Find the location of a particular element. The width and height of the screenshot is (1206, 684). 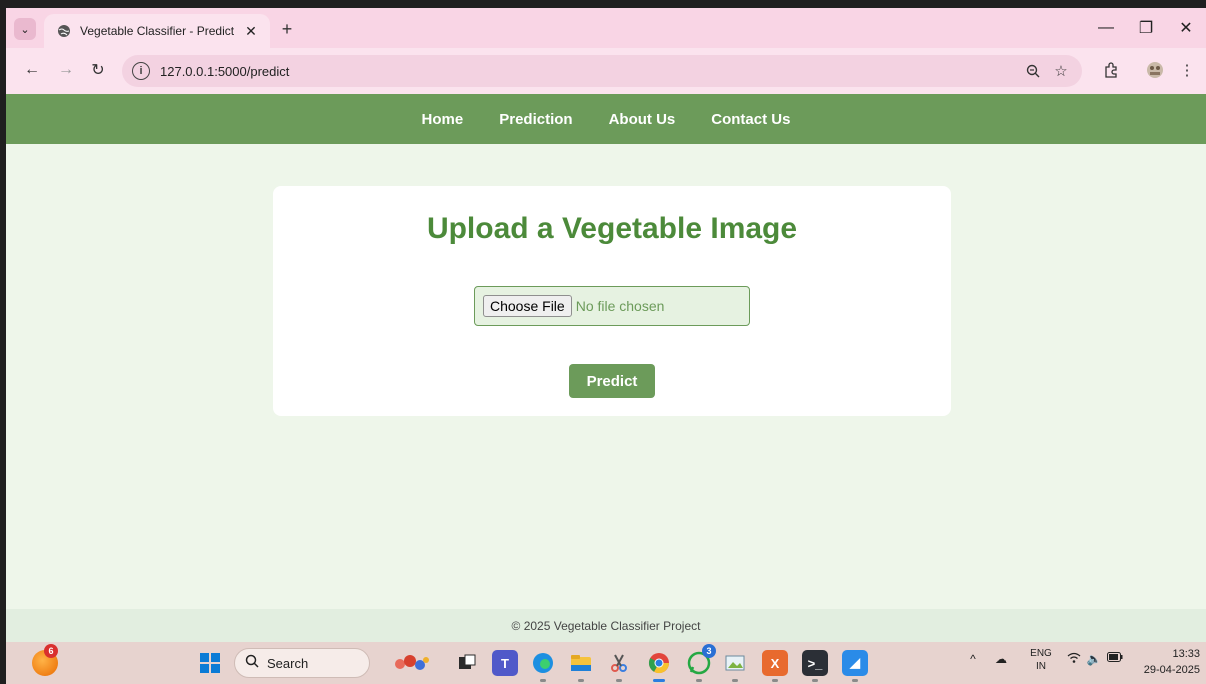

clock-date: 29-04-2025 is located at coordinates (1171, 670).